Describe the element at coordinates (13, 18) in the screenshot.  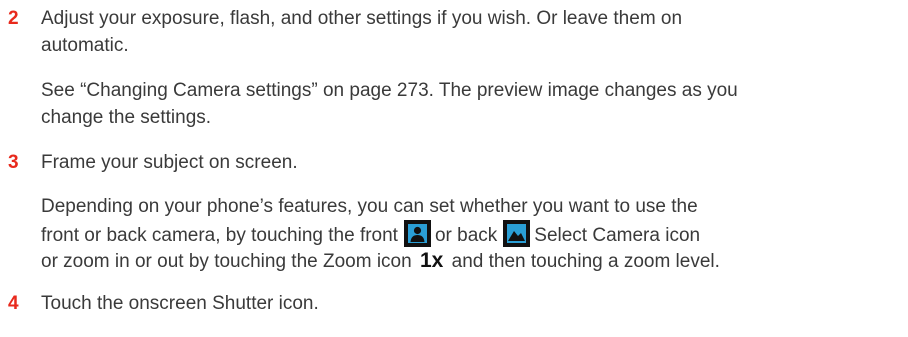
I see `step-number: 2` at that location.